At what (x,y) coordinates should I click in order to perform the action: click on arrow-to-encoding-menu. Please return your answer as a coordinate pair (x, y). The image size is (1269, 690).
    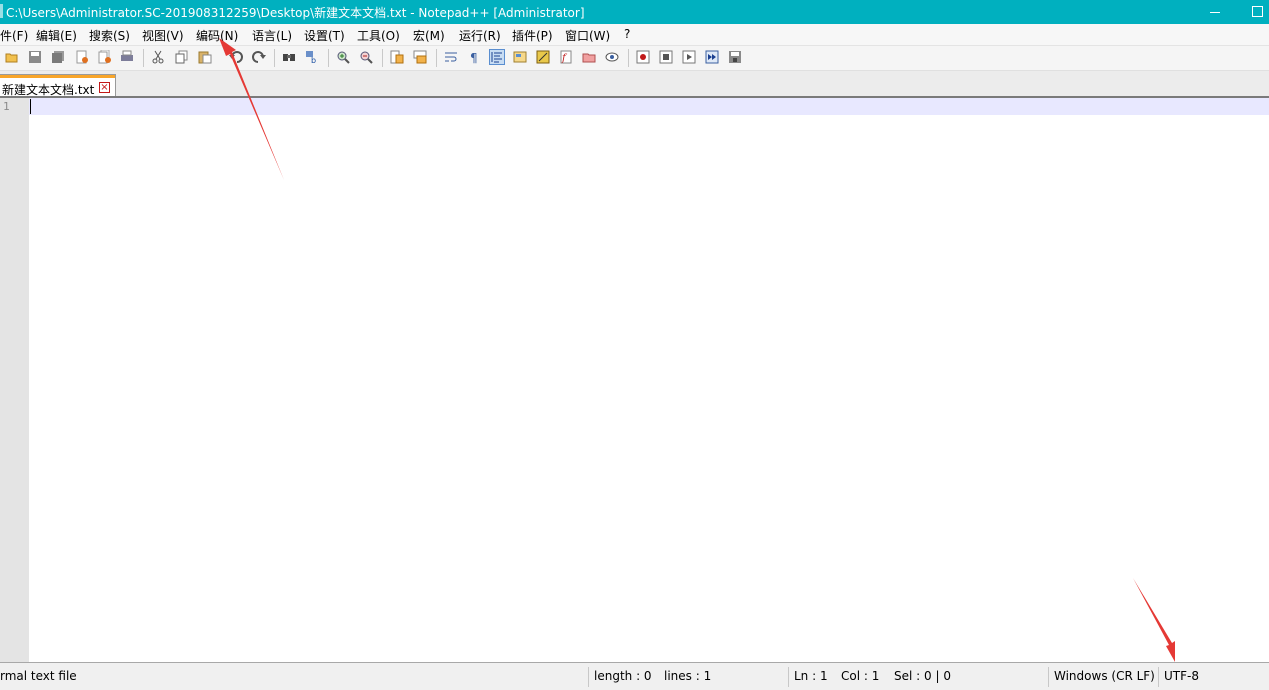
    Looking at the image, I should click on (251, 109).